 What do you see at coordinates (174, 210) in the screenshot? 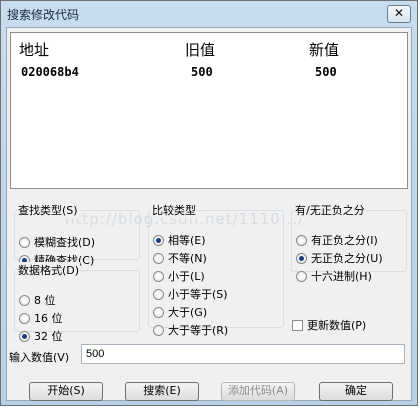
I see `compare-type-legend: 比较类型` at bounding box center [174, 210].